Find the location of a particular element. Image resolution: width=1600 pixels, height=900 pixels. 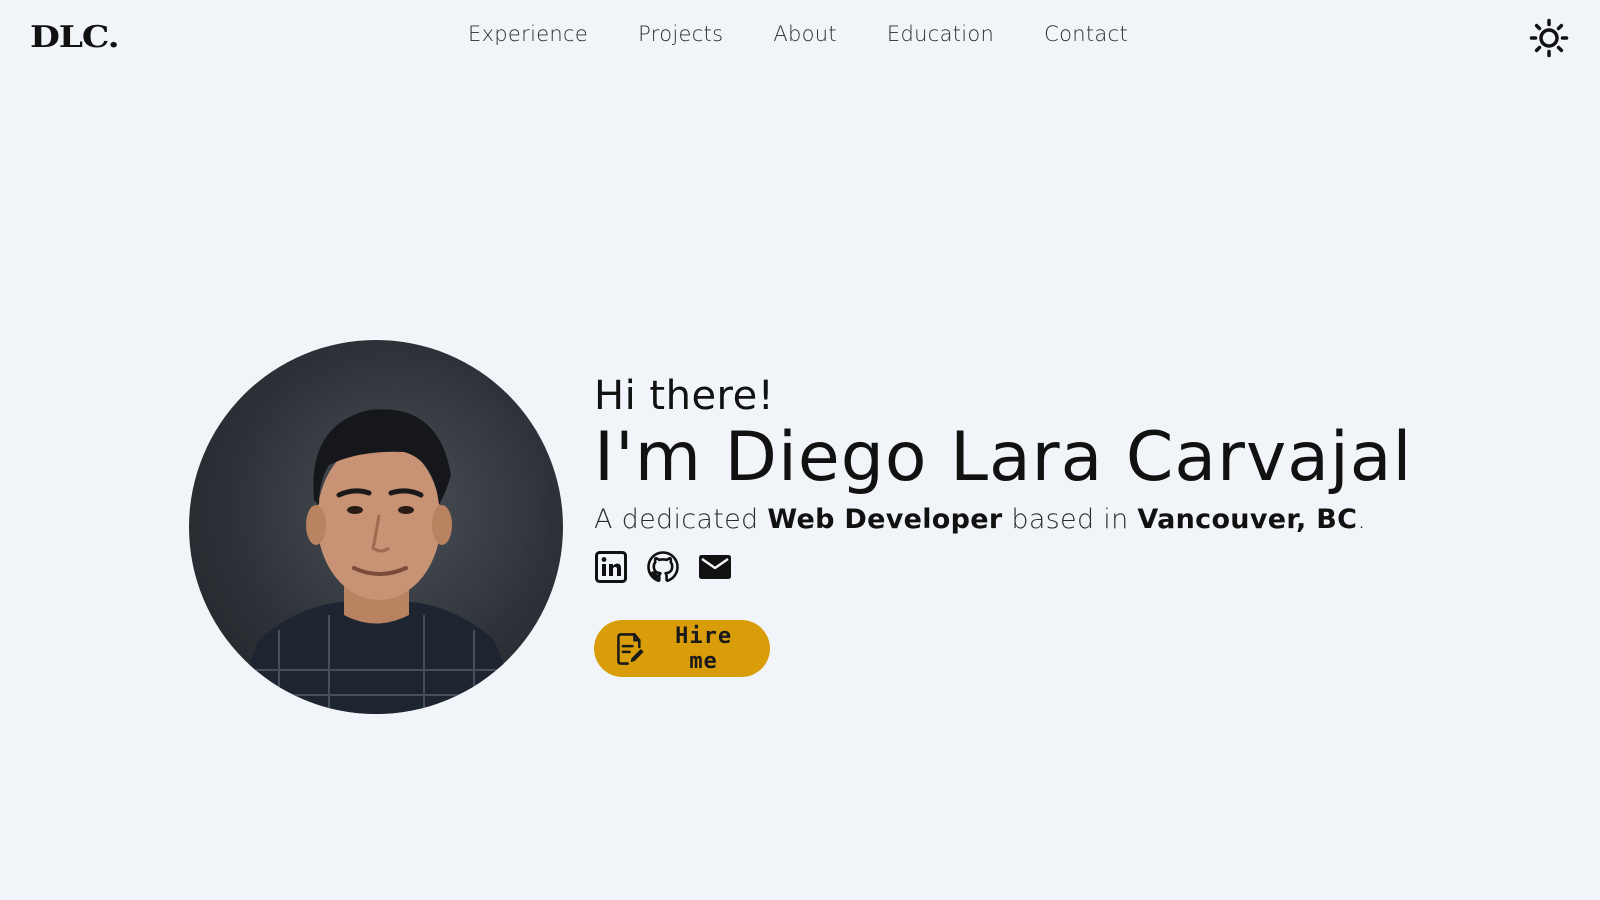

tagline-prefix: A dedicated is located at coordinates (681, 519).